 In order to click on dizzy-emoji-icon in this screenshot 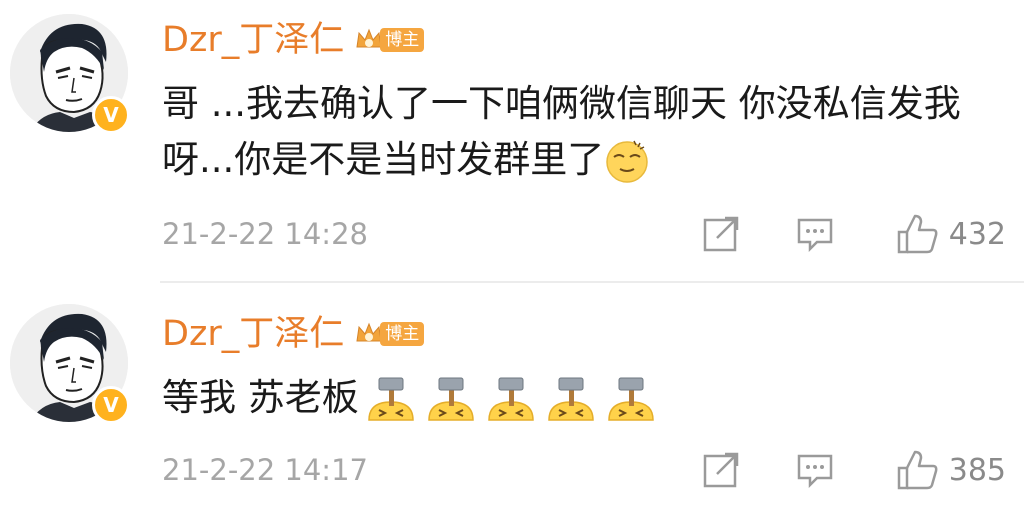, I will do `click(627, 161)`.